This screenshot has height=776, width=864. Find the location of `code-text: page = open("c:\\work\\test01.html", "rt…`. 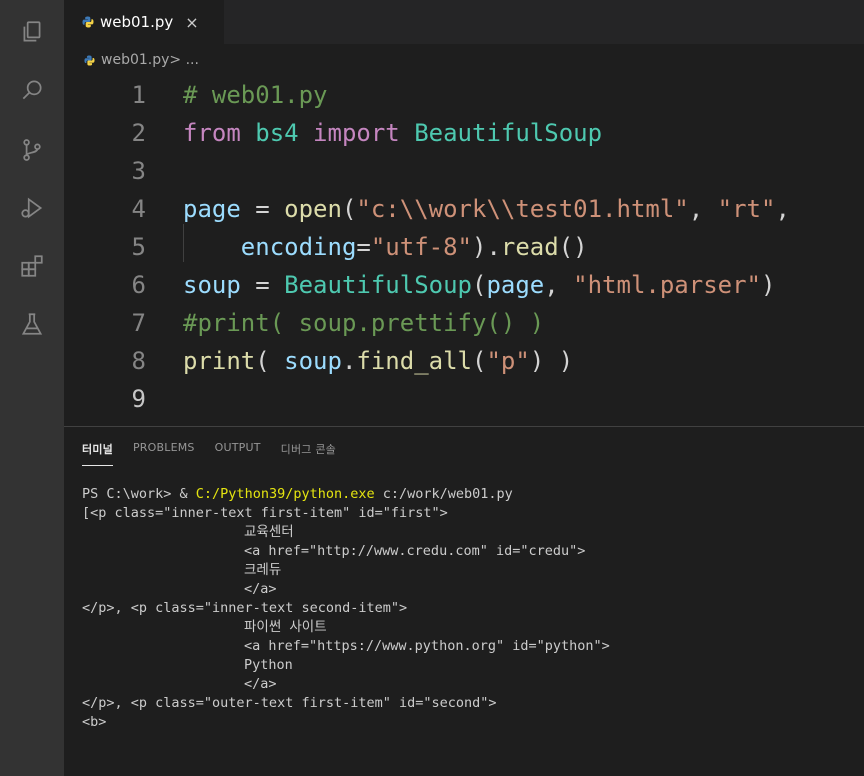

code-text: page = open("c:\\work\\test01.html", "rt… is located at coordinates (486, 209).